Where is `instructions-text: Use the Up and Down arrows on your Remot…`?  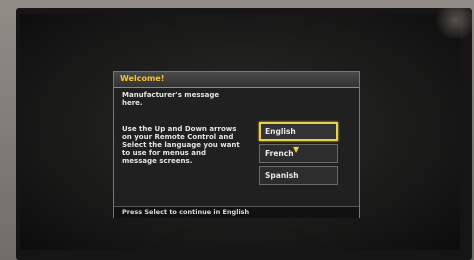
instructions-text: Use the Up and Down arrows on your Remot… is located at coordinates (182, 145).